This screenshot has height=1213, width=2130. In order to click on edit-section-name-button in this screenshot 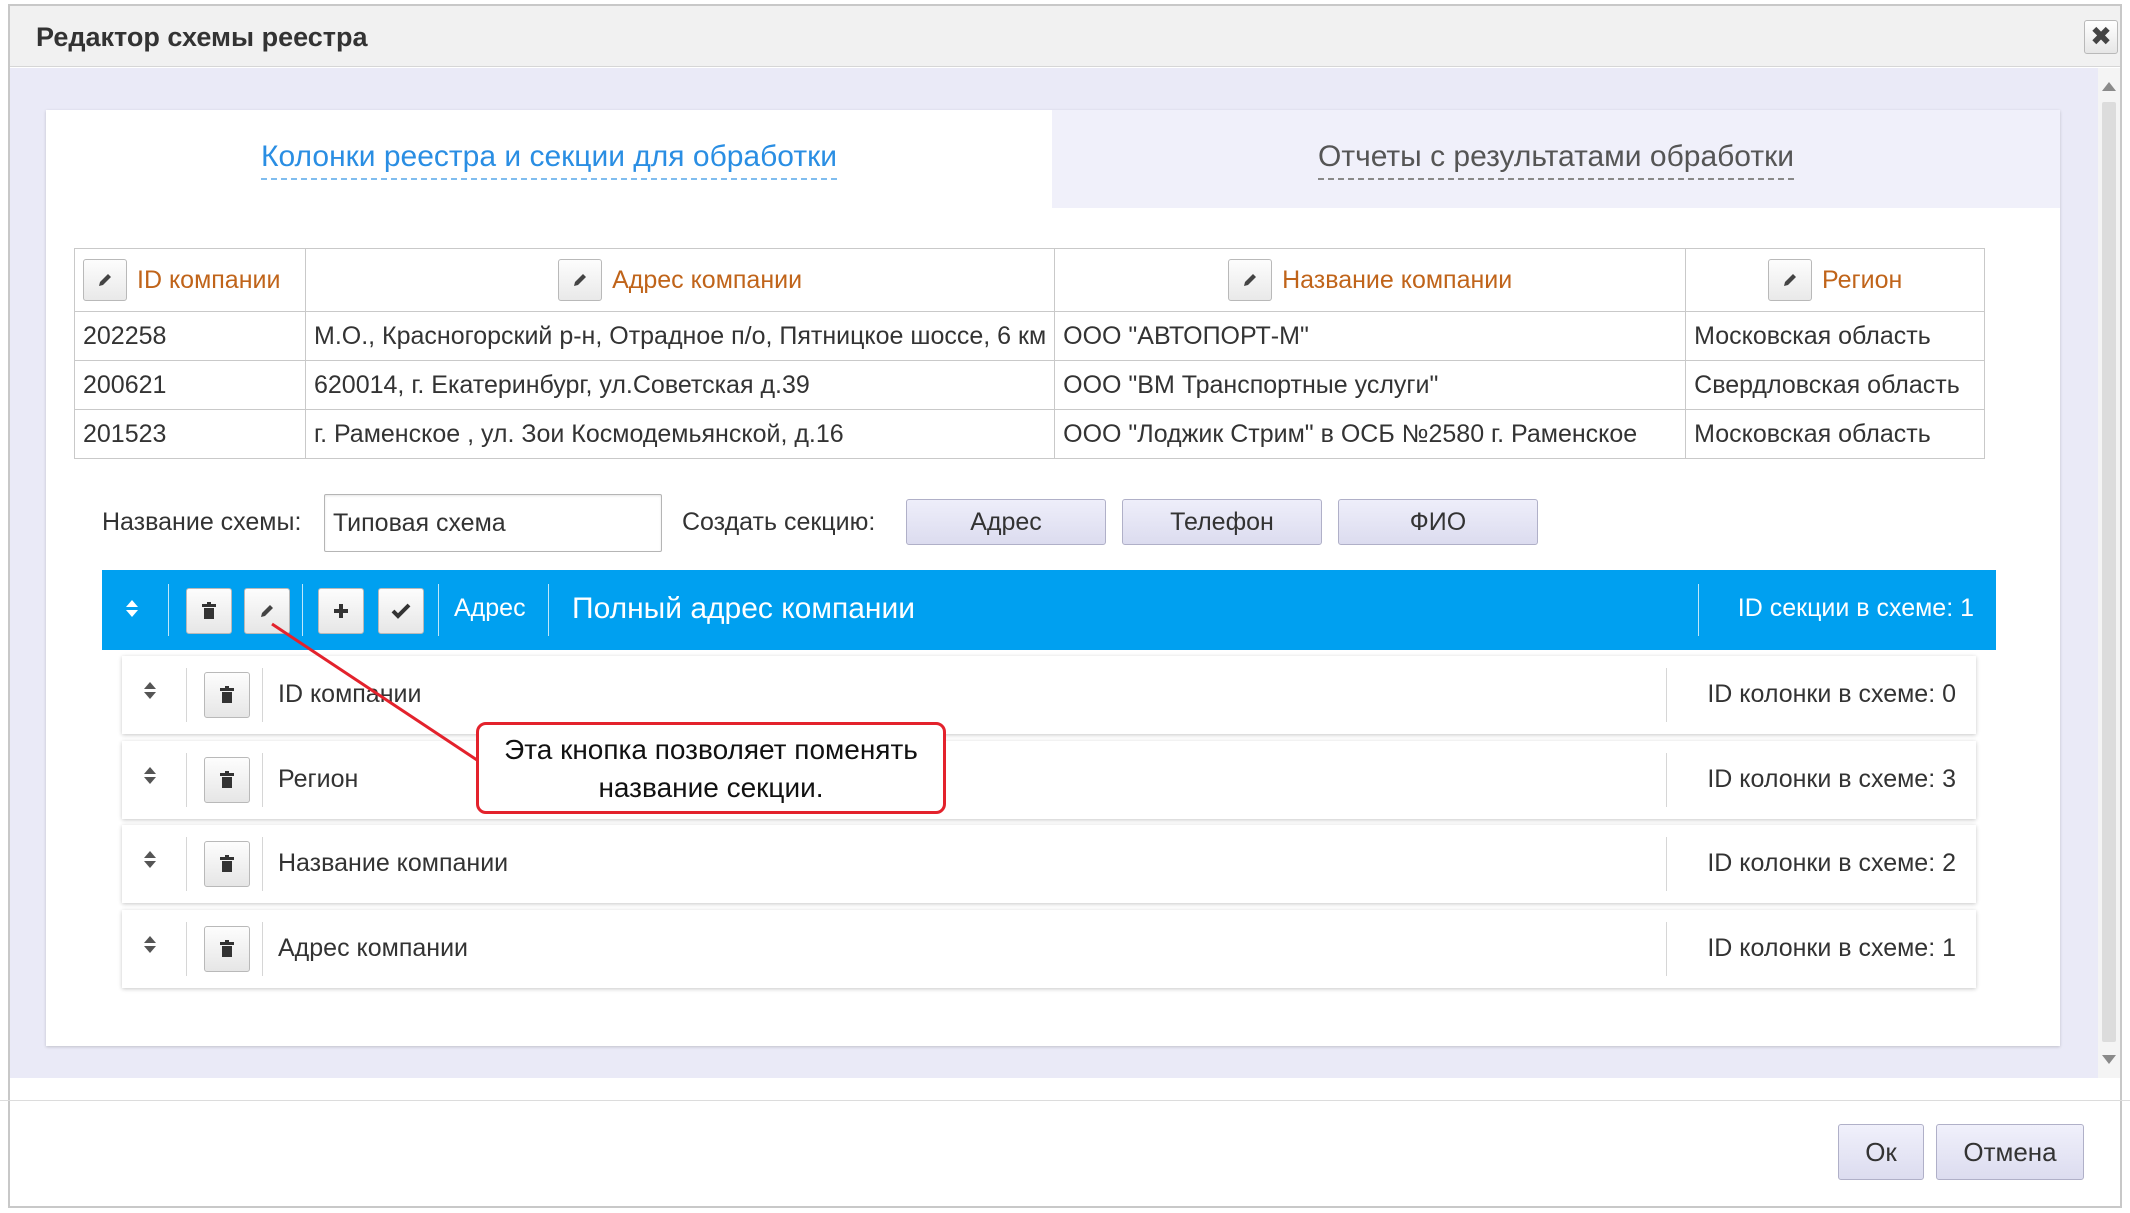, I will do `click(267, 611)`.